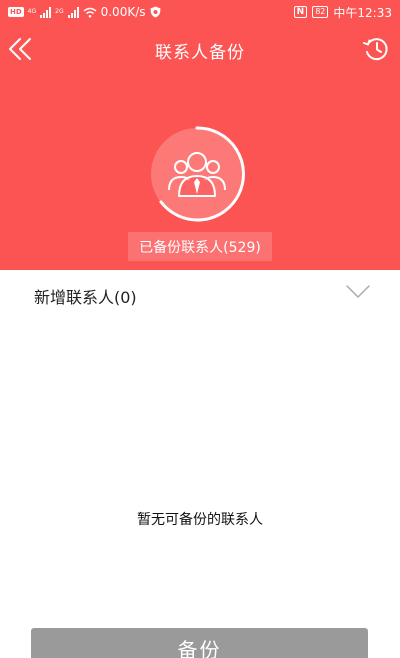  What do you see at coordinates (85, 297) in the screenshot?
I see `new-contacts-label: 新增联系人(0)` at bounding box center [85, 297].